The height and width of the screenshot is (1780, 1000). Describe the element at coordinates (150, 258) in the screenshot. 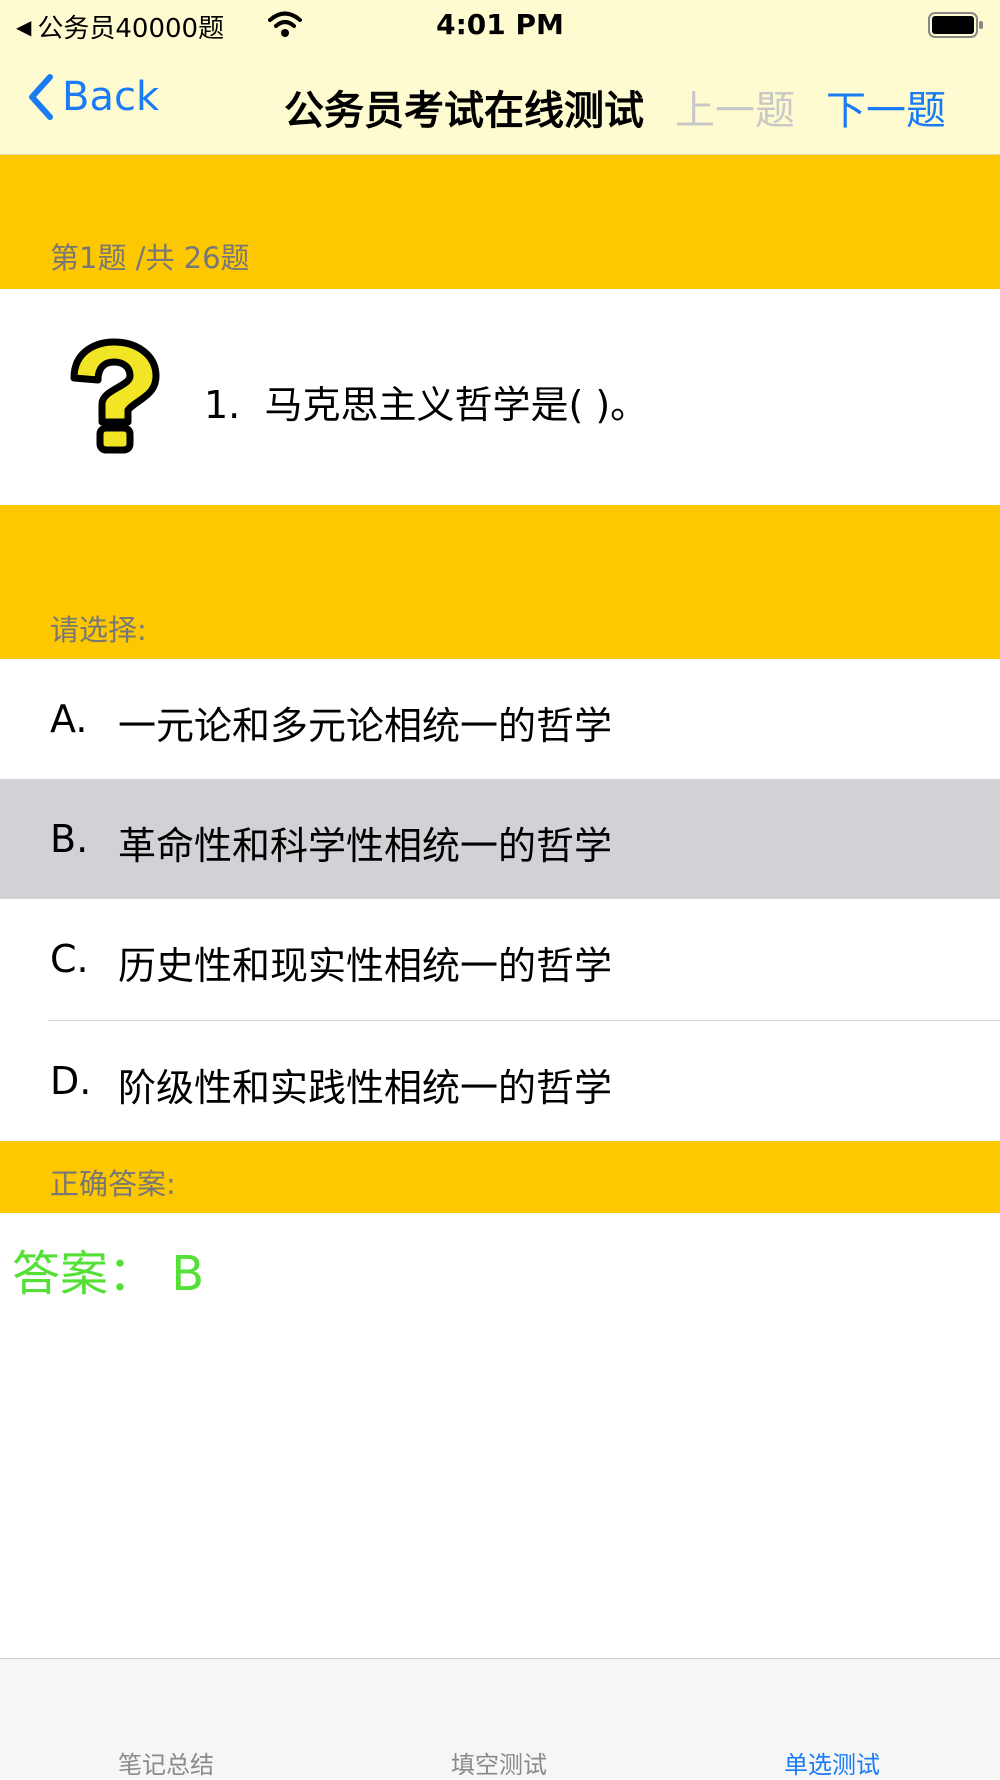

I see `question-counter: 第1题 /共 26题` at that location.